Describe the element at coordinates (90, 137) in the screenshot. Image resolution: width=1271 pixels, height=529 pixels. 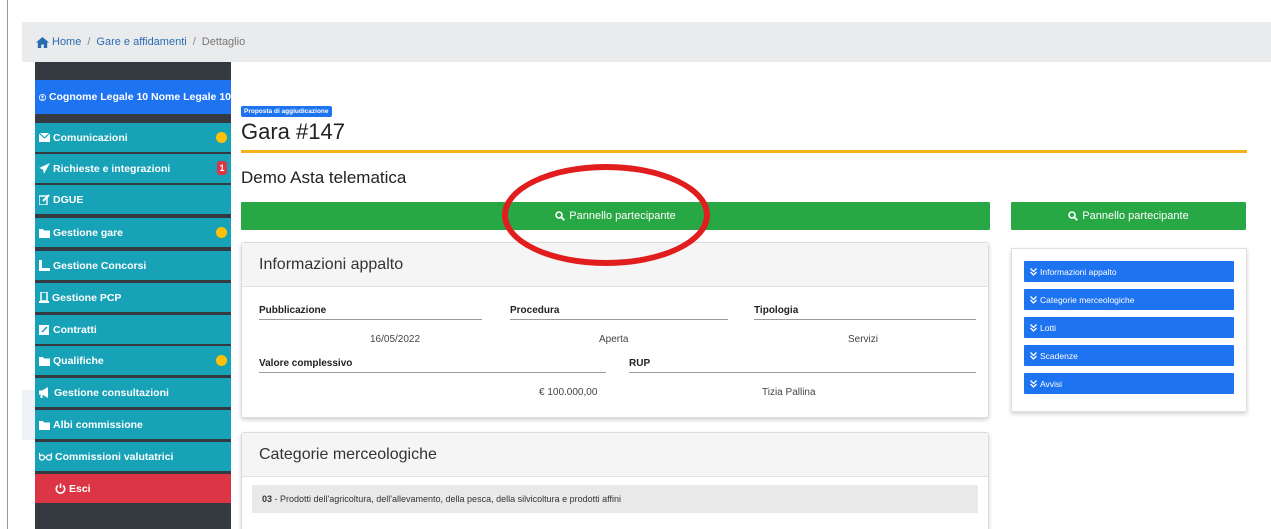
I see `sidebar-item-label: Comunicazioni` at that location.